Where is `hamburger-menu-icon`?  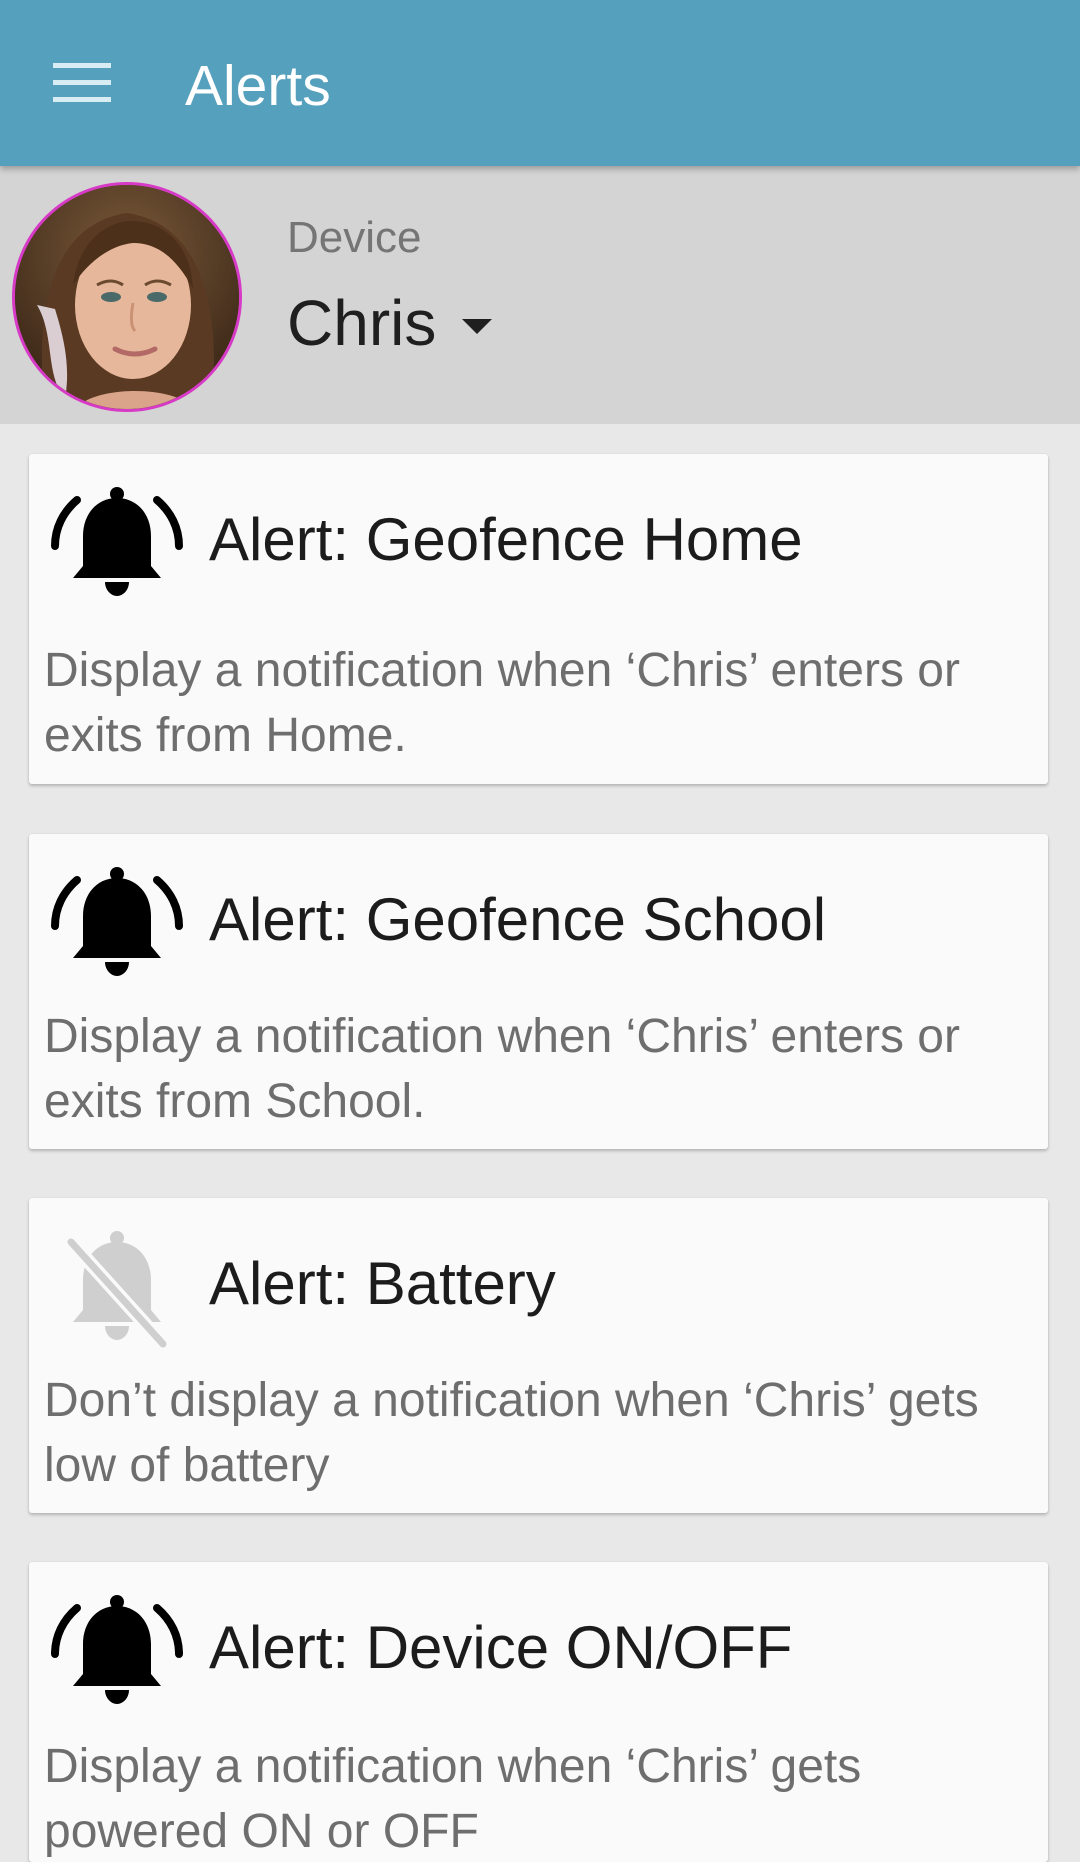 hamburger-menu-icon is located at coordinates (82, 83).